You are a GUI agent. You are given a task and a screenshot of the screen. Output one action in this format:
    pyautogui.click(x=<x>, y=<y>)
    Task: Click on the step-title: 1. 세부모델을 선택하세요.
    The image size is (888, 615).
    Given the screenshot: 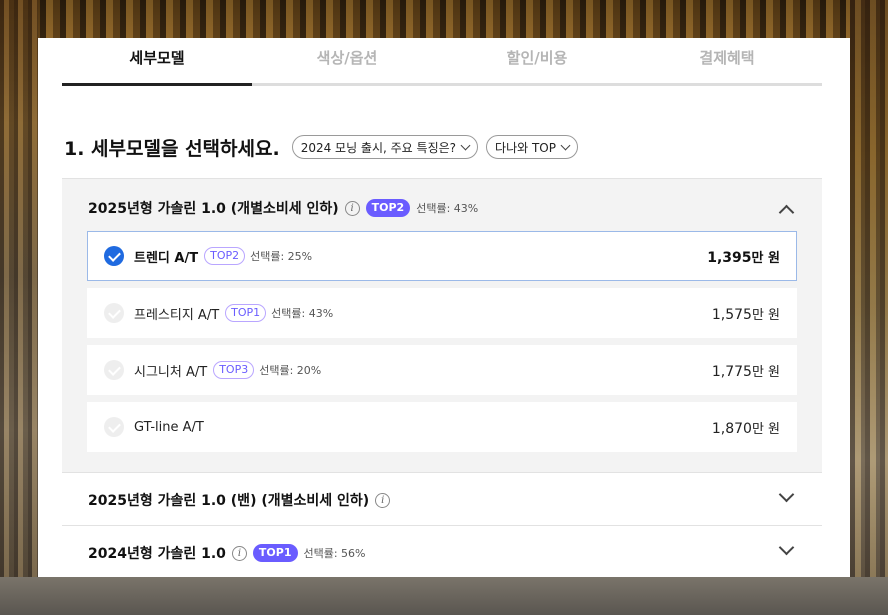 What is the action you would take?
    pyautogui.click(x=172, y=148)
    